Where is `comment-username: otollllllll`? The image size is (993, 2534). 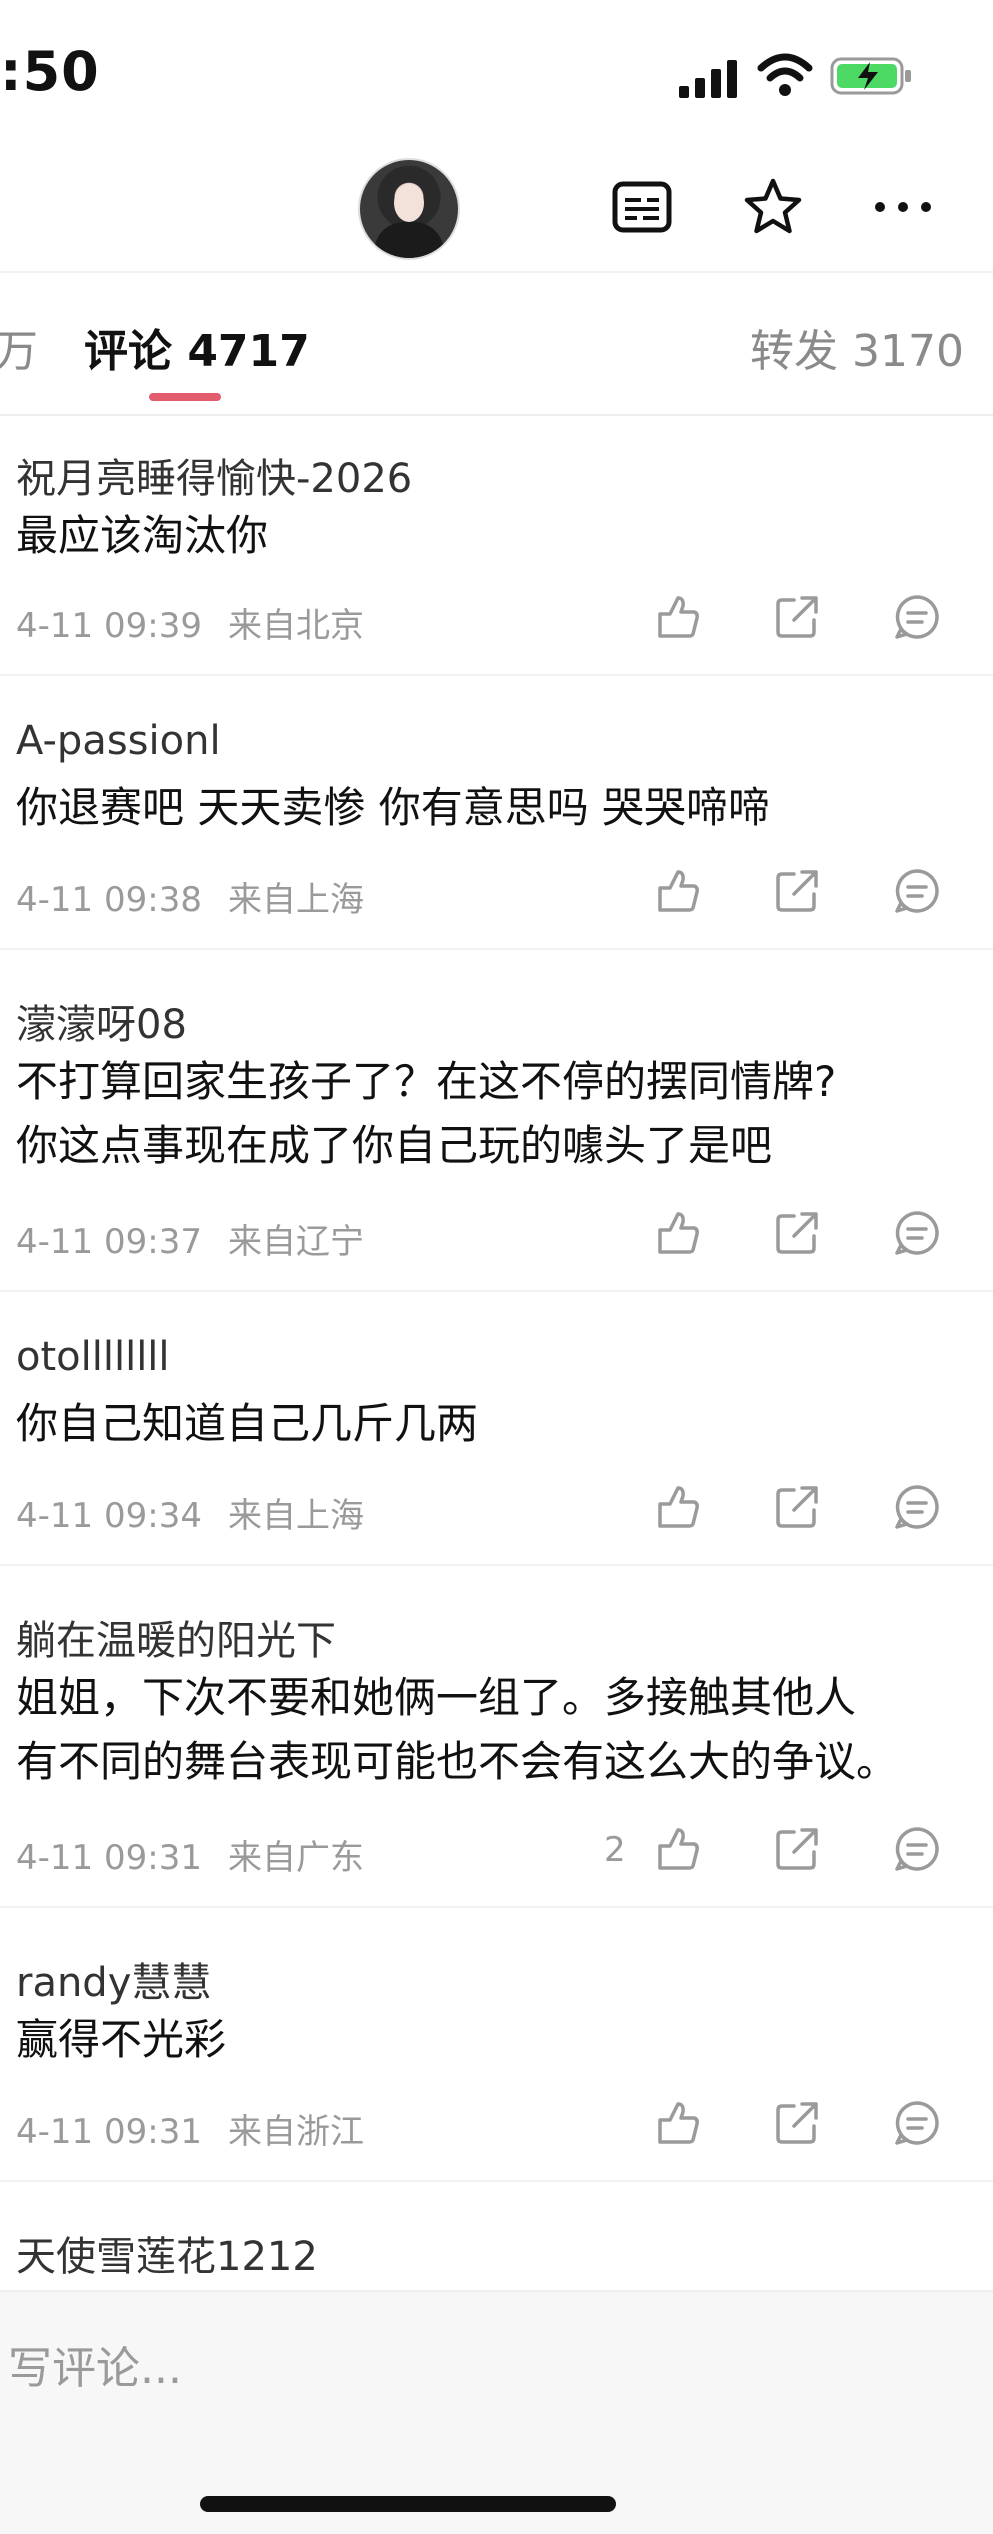
comment-username: otollllllll is located at coordinates (93, 1357).